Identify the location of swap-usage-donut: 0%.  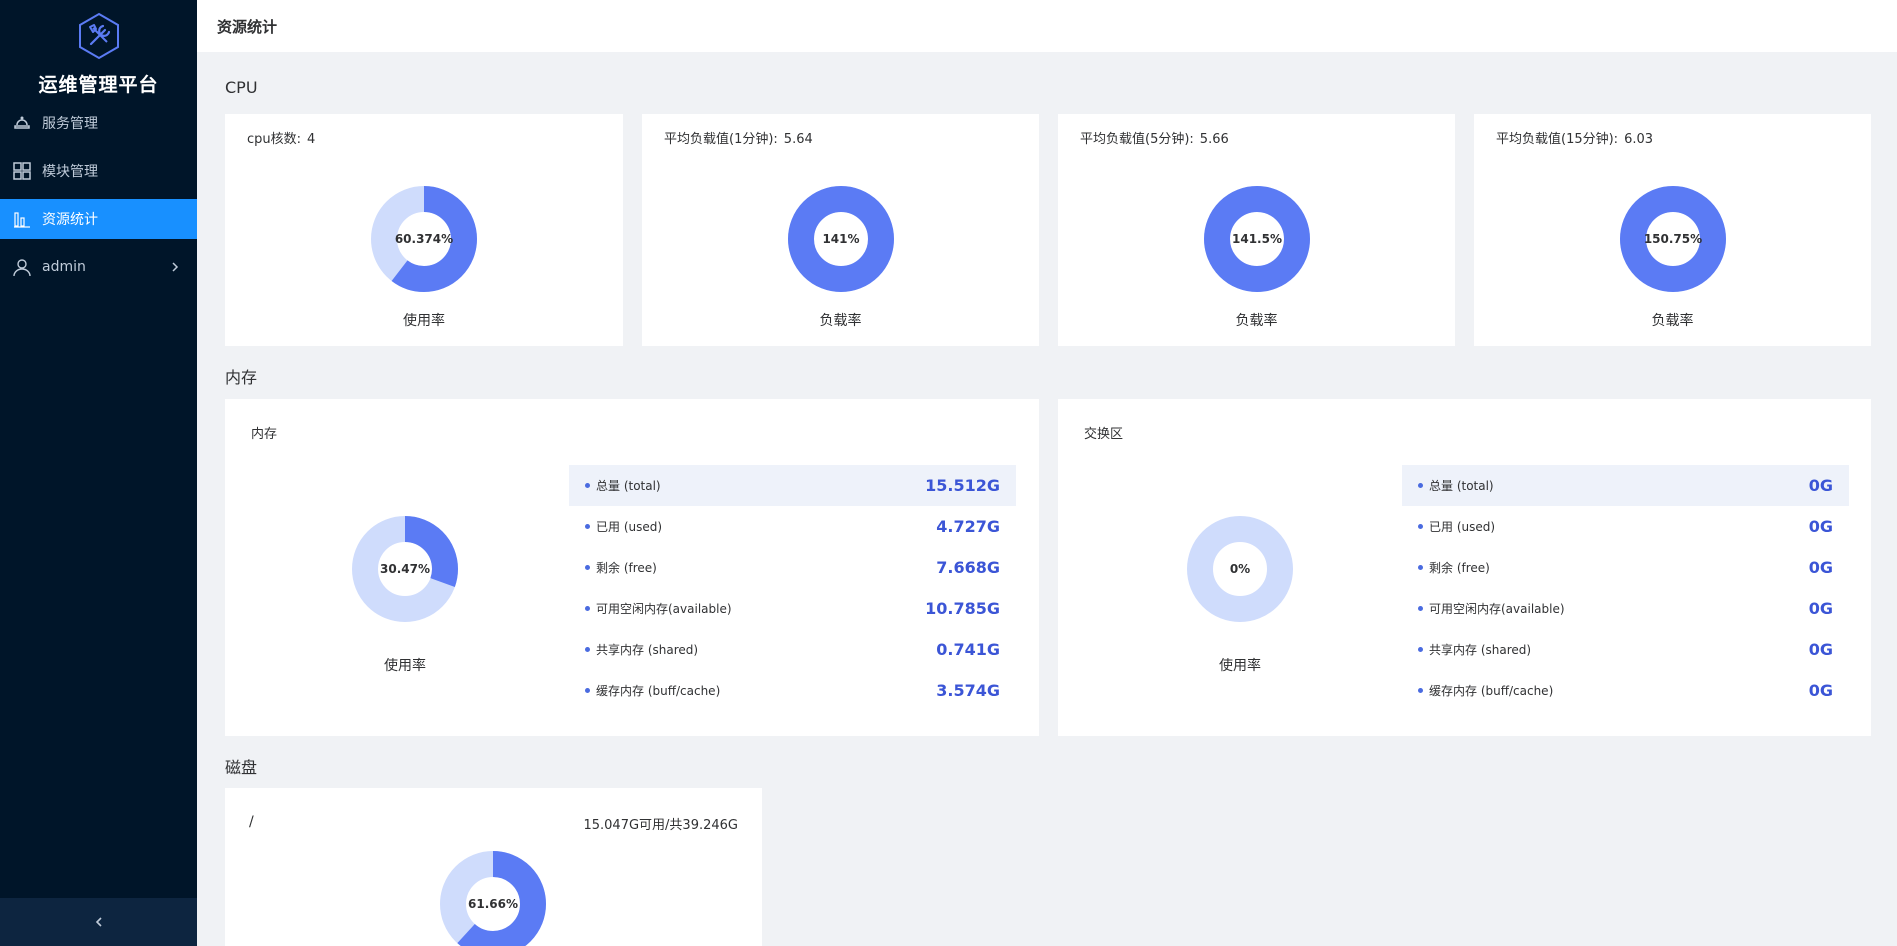
(1240, 569).